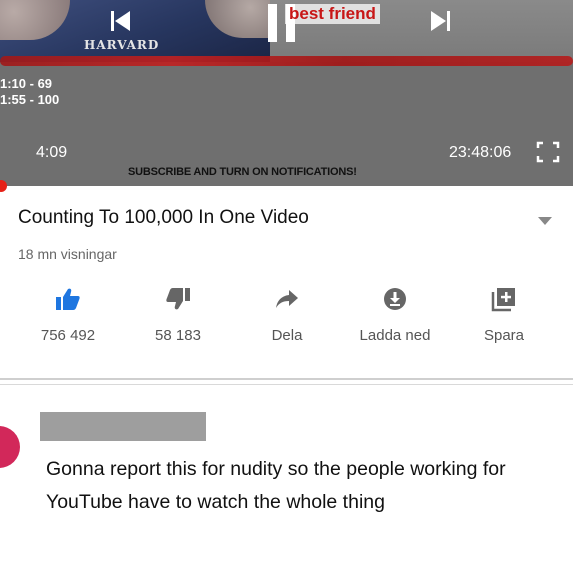  Describe the element at coordinates (287, 299) in the screenshot. I see `share-icon` at that location.